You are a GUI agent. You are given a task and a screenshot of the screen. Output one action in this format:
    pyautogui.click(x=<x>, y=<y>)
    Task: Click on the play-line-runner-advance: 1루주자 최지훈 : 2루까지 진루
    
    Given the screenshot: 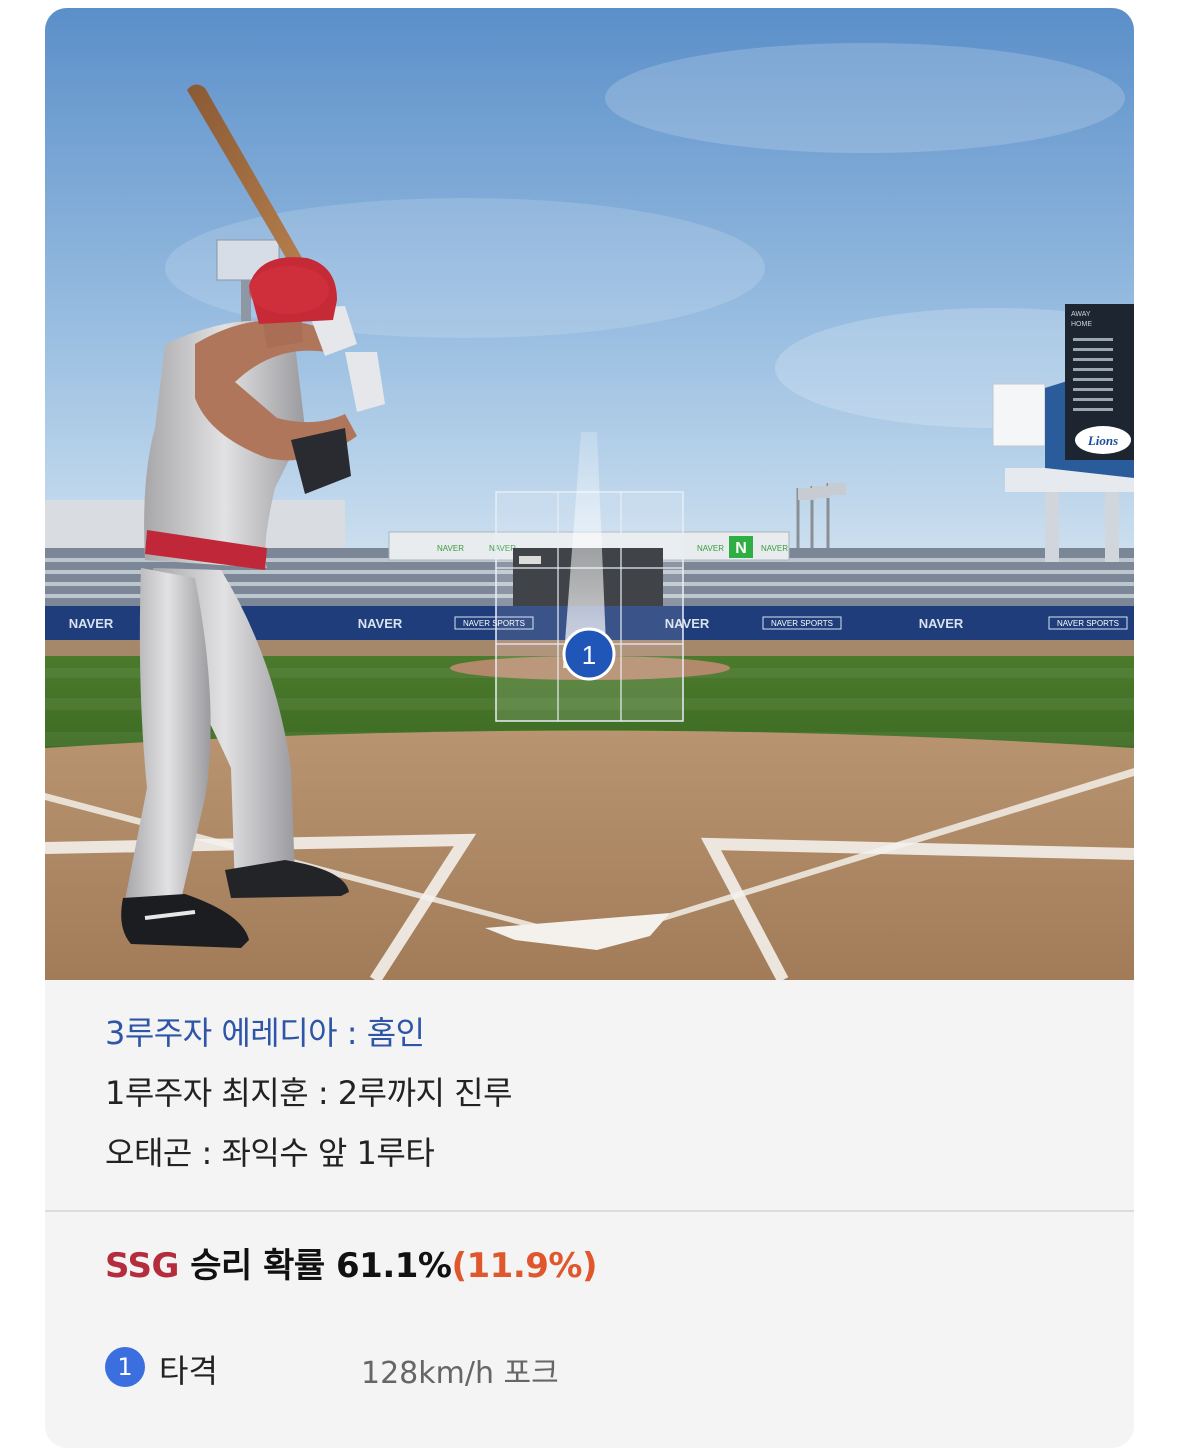 What is the action you would take?
    pyautogui.click(x=309, y=1093)
    